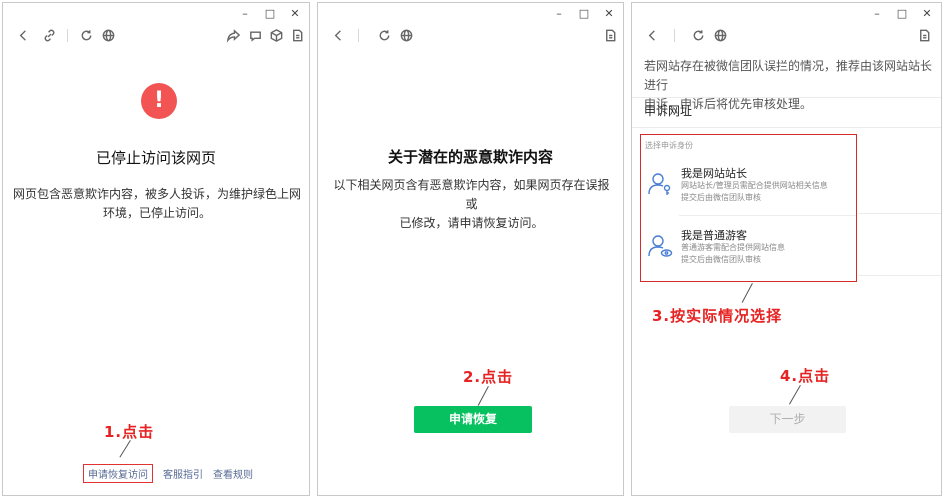 The image size is (945, 500). What do you see at coordinates (233, 35) in the screenshot?
I see `share-icon` at bounding box center [233, 35].